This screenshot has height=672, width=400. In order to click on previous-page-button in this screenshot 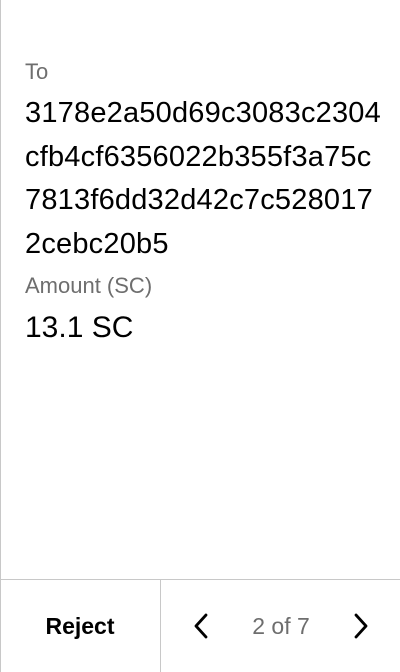, I will do `click(201, 626)`.